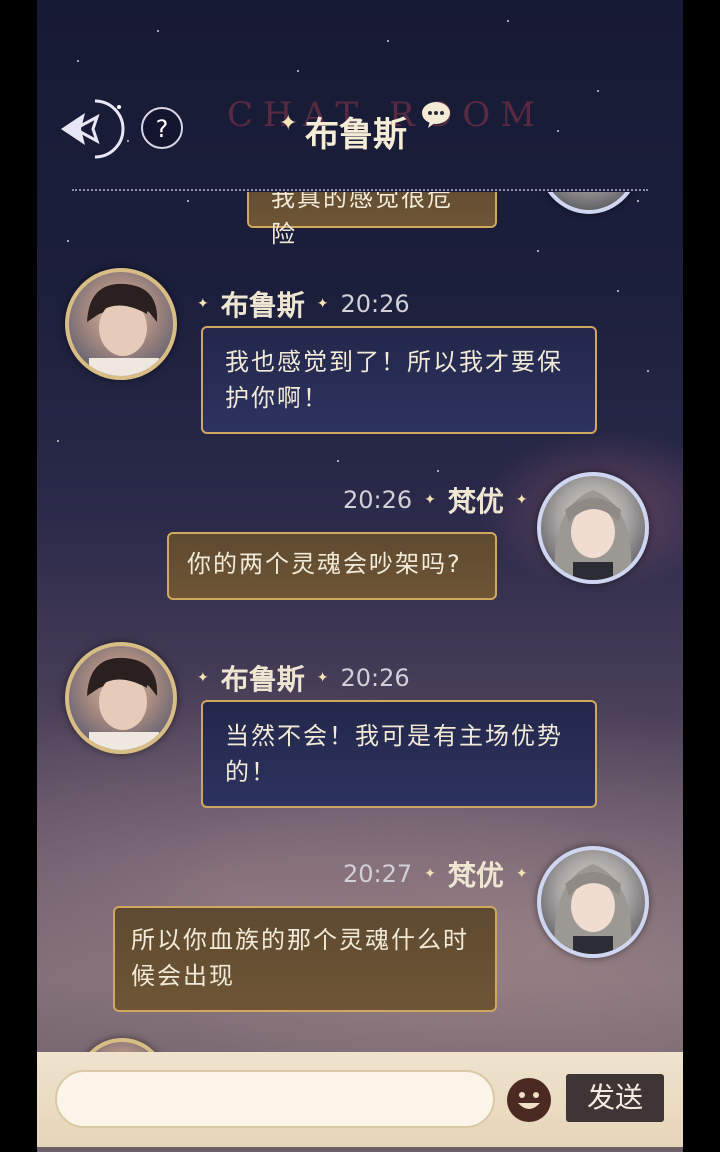  I want to click on message-text: 我真的感觉很危险, so click(362, 220).